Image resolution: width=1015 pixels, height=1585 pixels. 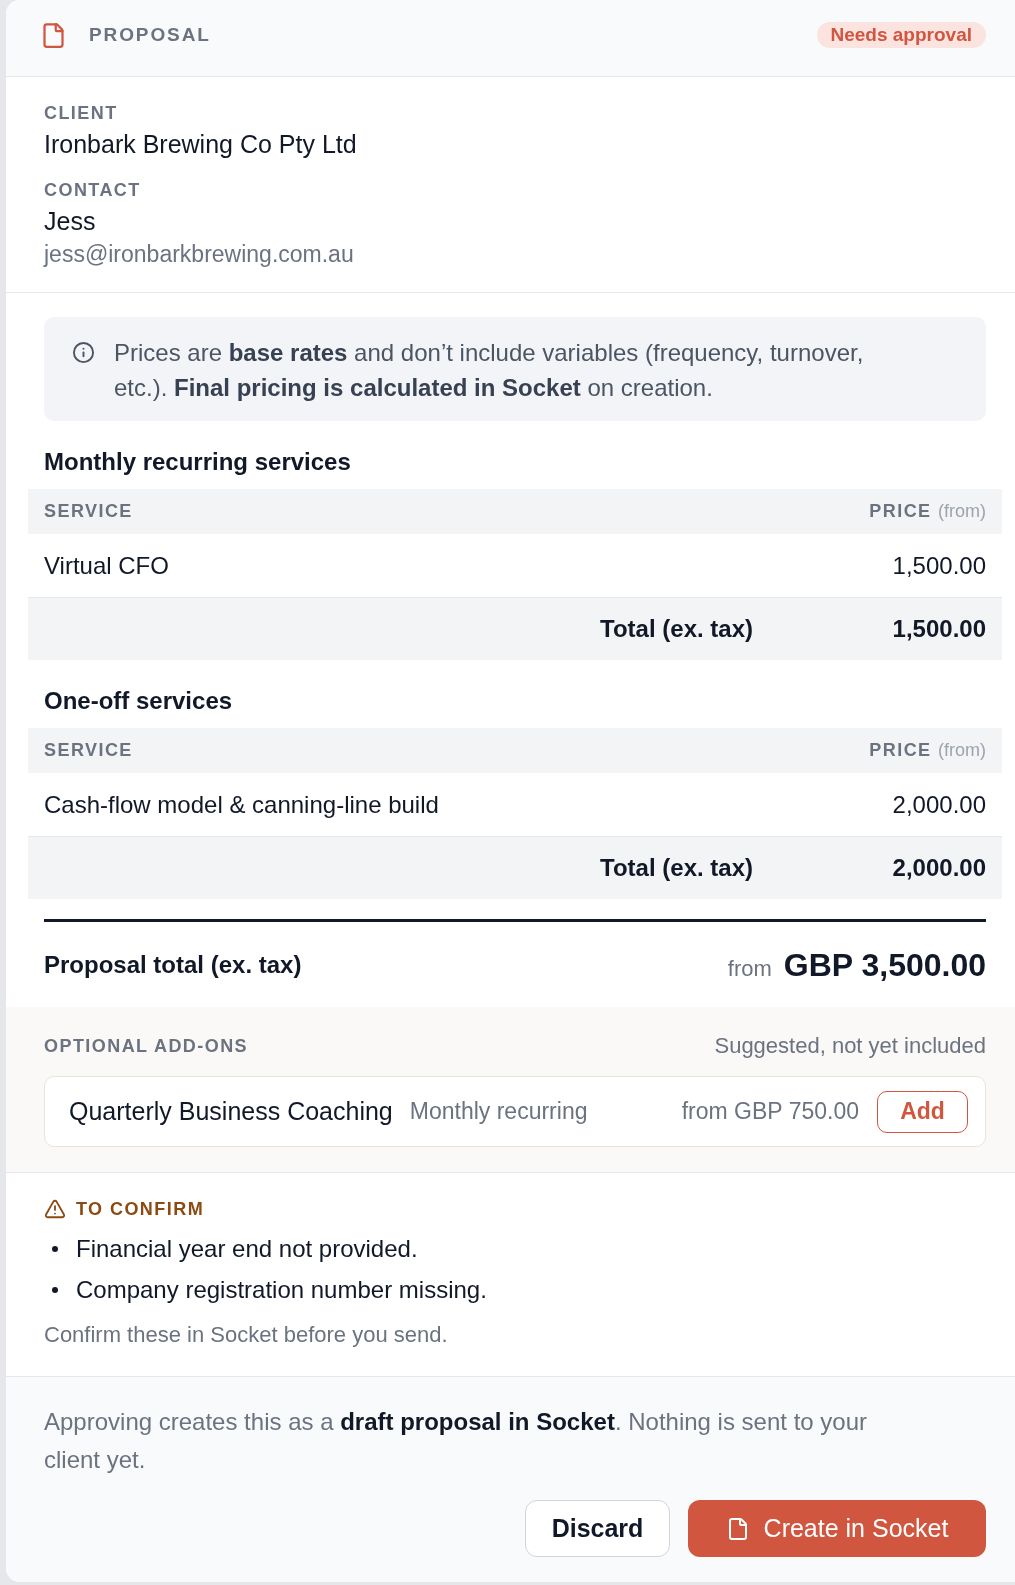 What do you see at coordinates (247, 1249) in the screenshot?
I see `confirm-item: Financial year end not provided.` at bounding box center [247, 1249].